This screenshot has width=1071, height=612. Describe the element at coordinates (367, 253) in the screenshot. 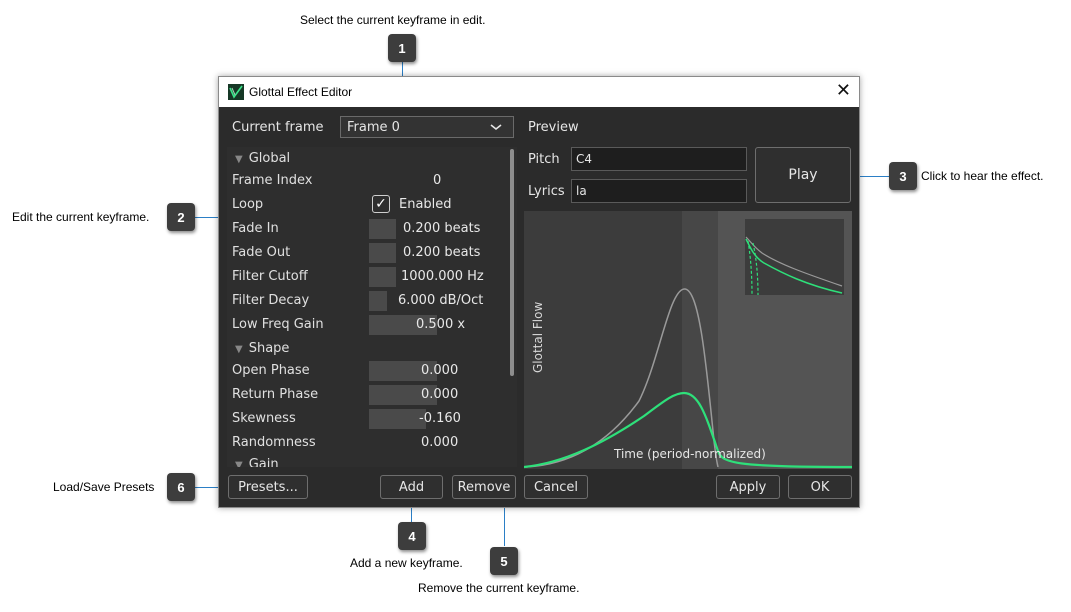

I see `prop-fade-out: Fade Out 0.200 beats` at that location.